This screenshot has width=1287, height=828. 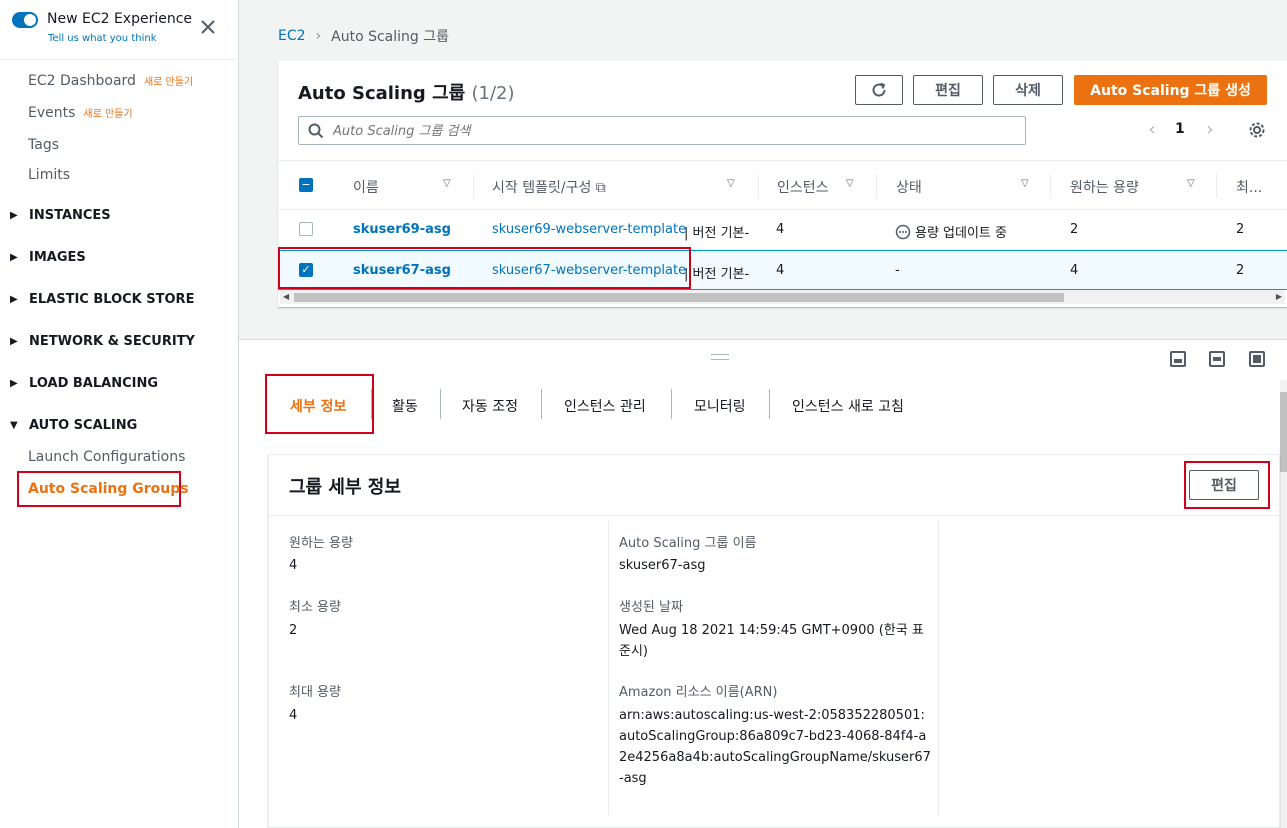 What do you see at coordinates (903, 231) in the screenshot?
I see `in-progress-icon` at bounding box center [903, 231].